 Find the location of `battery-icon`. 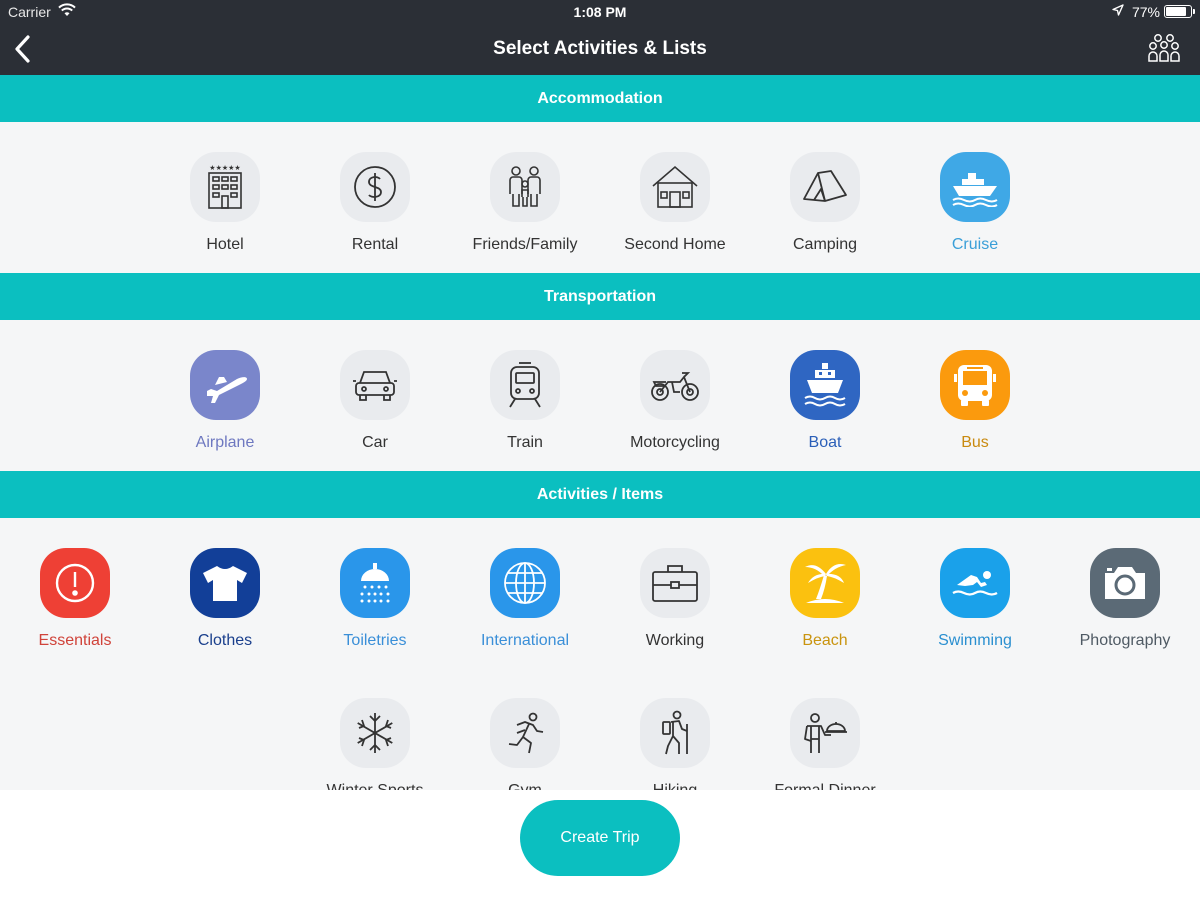

battery-icon is located at coordinates (1179, 11).